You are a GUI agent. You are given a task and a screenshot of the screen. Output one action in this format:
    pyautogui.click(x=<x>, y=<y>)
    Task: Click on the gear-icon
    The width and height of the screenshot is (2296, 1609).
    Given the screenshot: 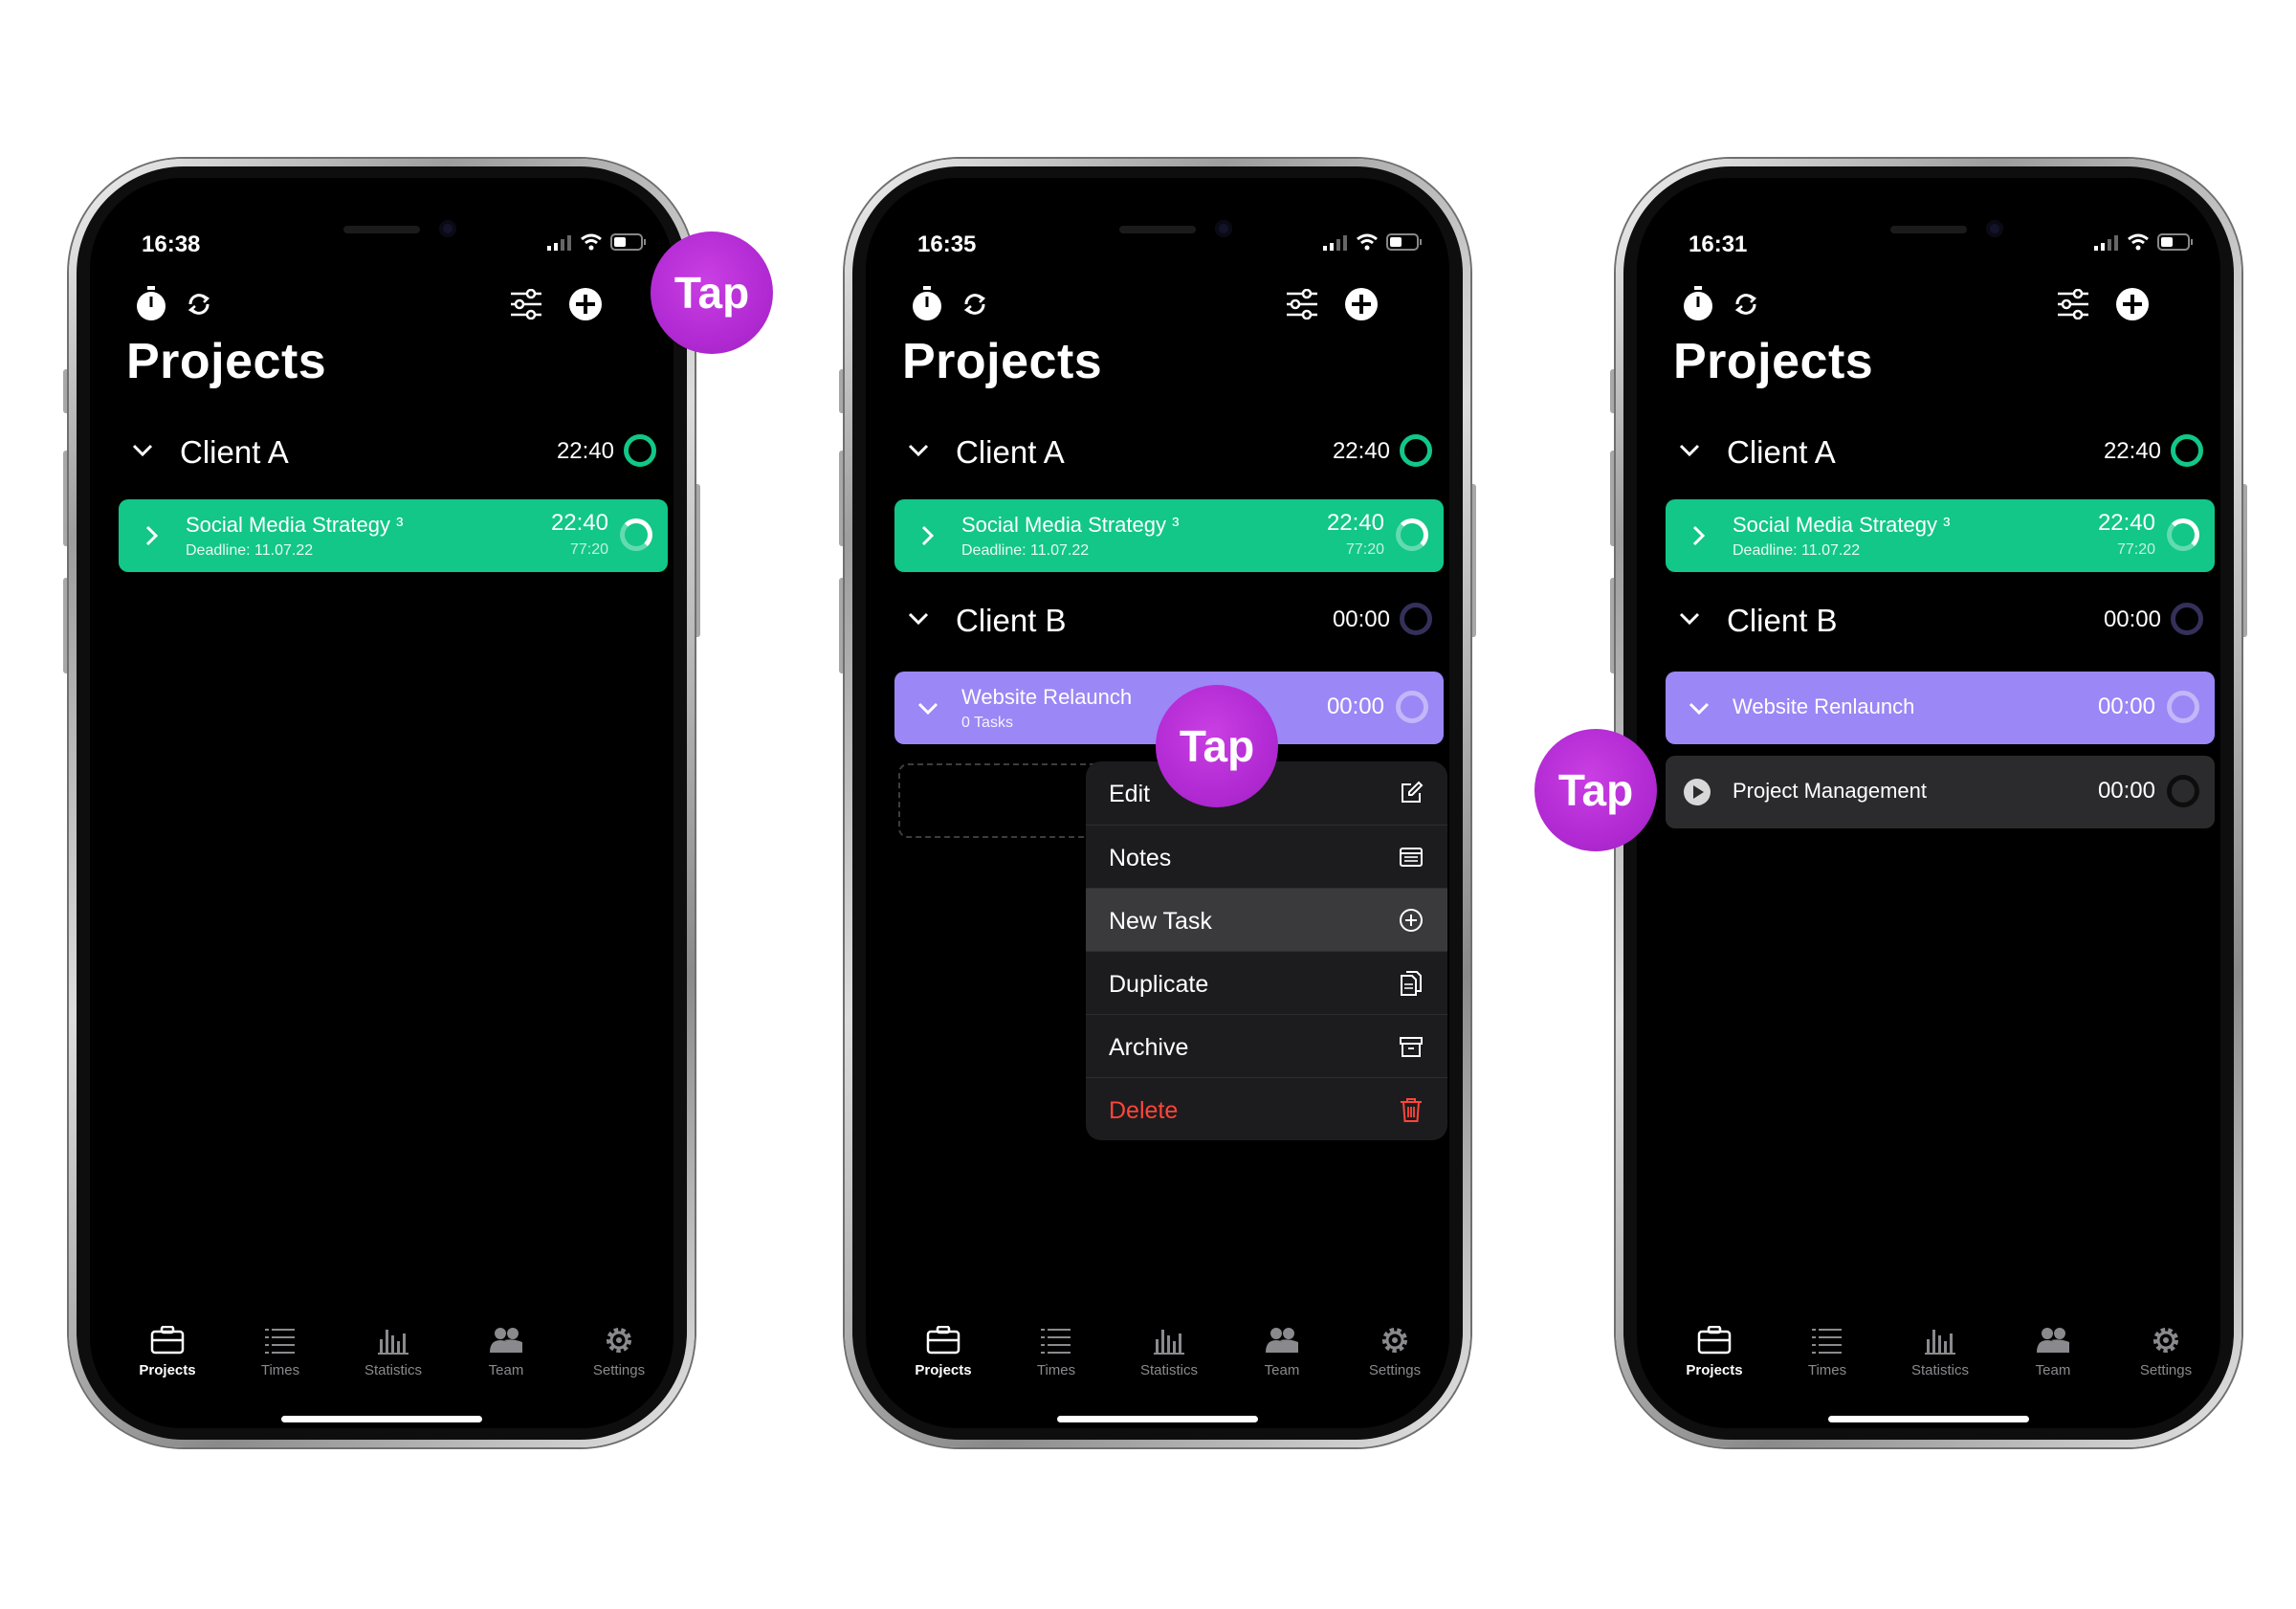 What is the action you would take?
    pyautogui.click(x=619, y=1340)
    